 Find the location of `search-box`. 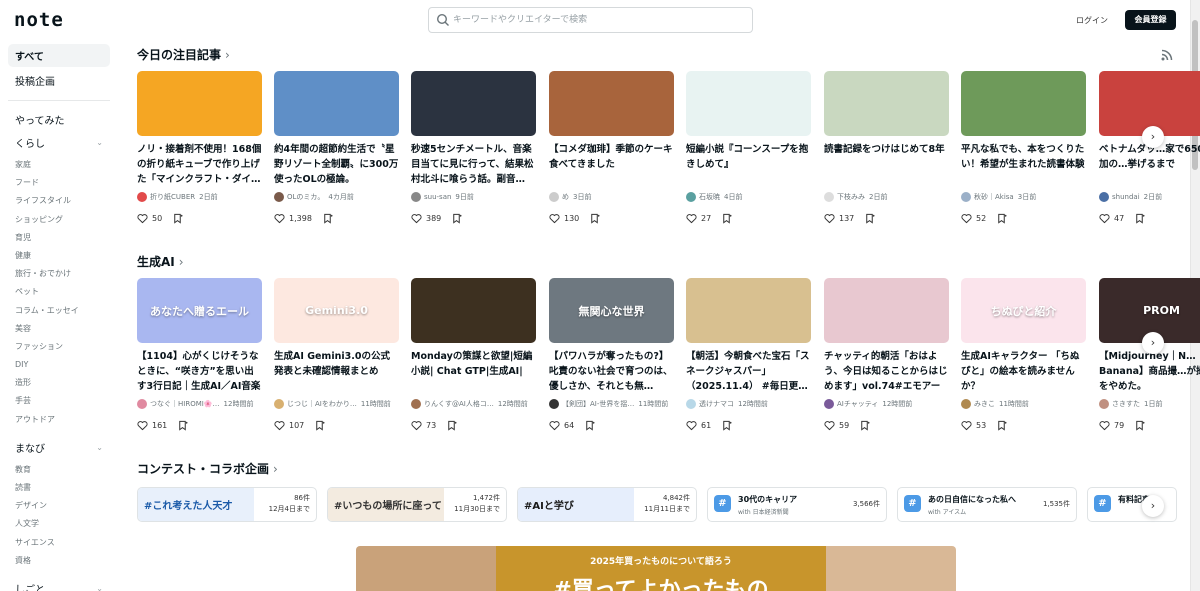

search-box is located at coordinates (590, 20).